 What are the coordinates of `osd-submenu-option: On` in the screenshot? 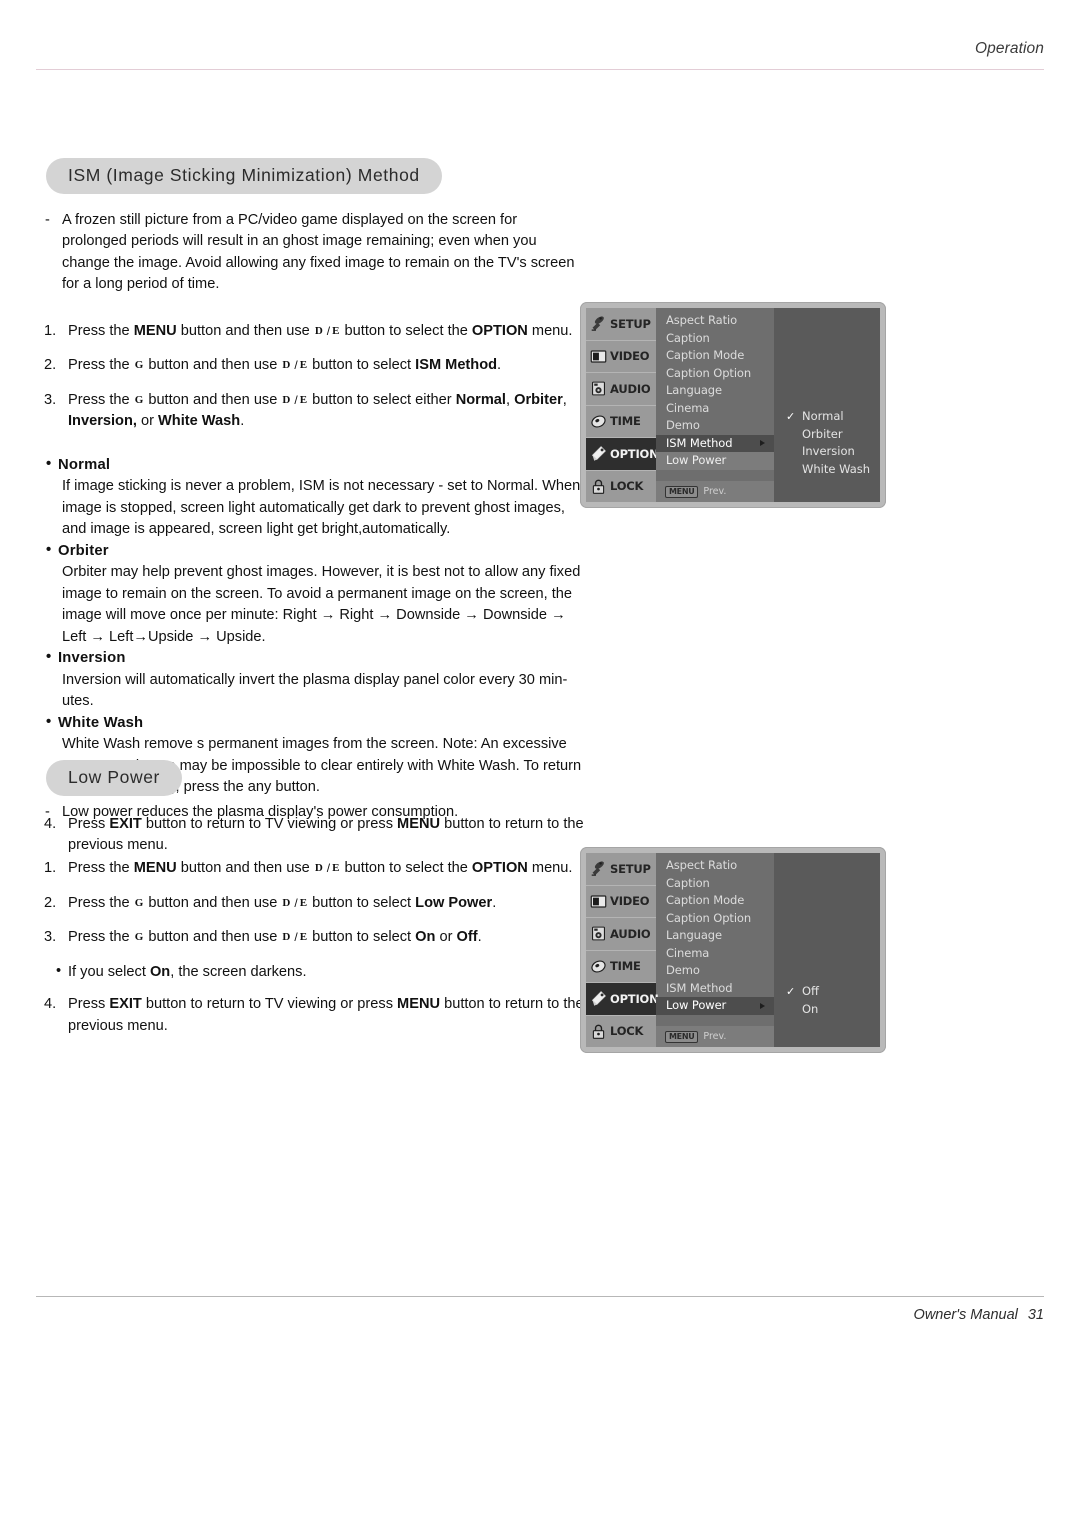 It's located at (802, 1010).